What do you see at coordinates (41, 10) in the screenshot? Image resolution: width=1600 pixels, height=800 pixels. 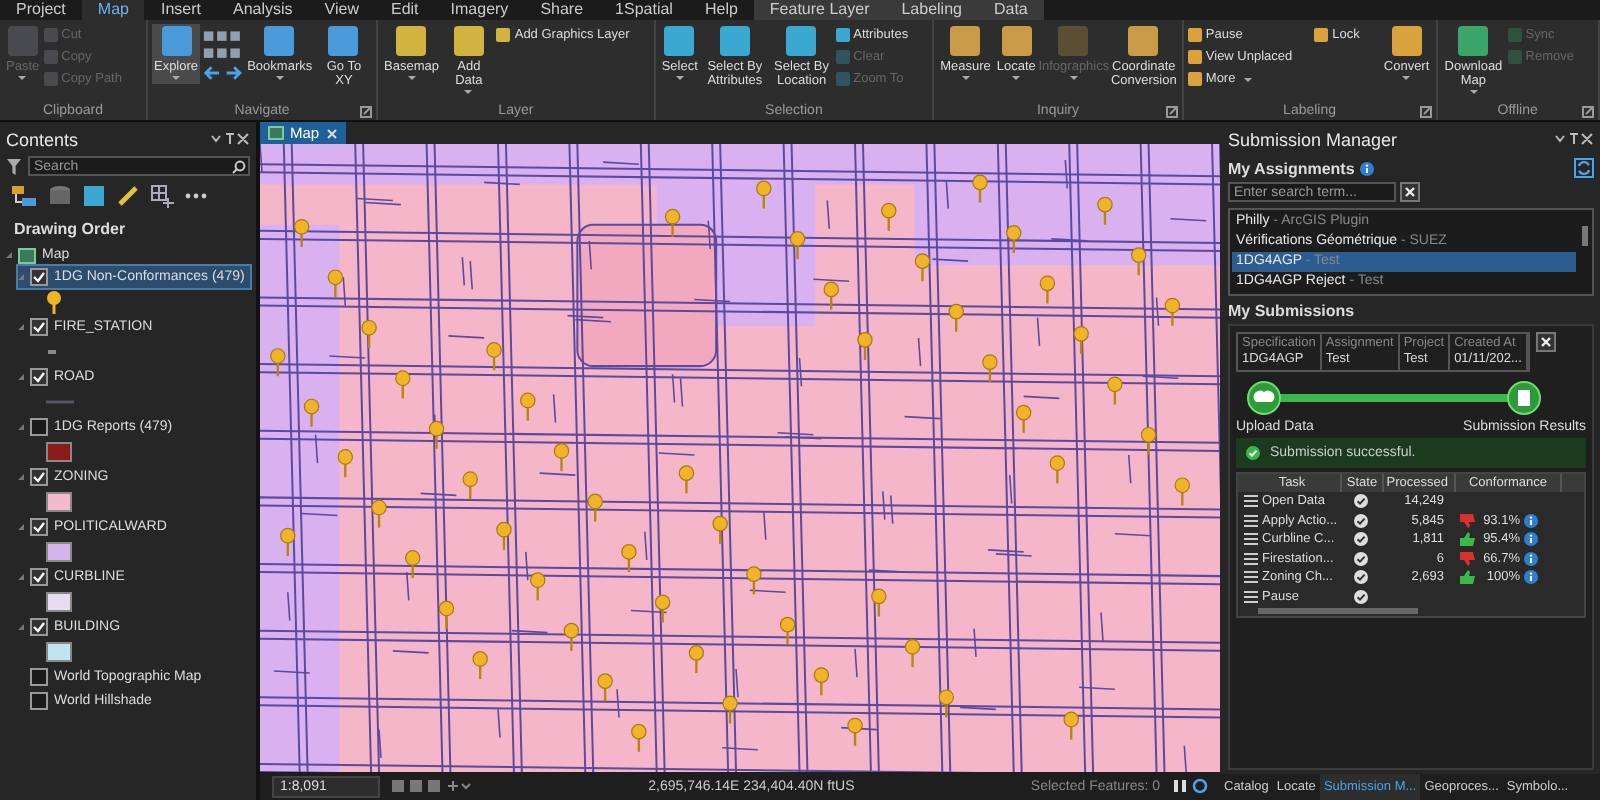 I see `ribbon-tab: Project` at bounding box center [41, 10].